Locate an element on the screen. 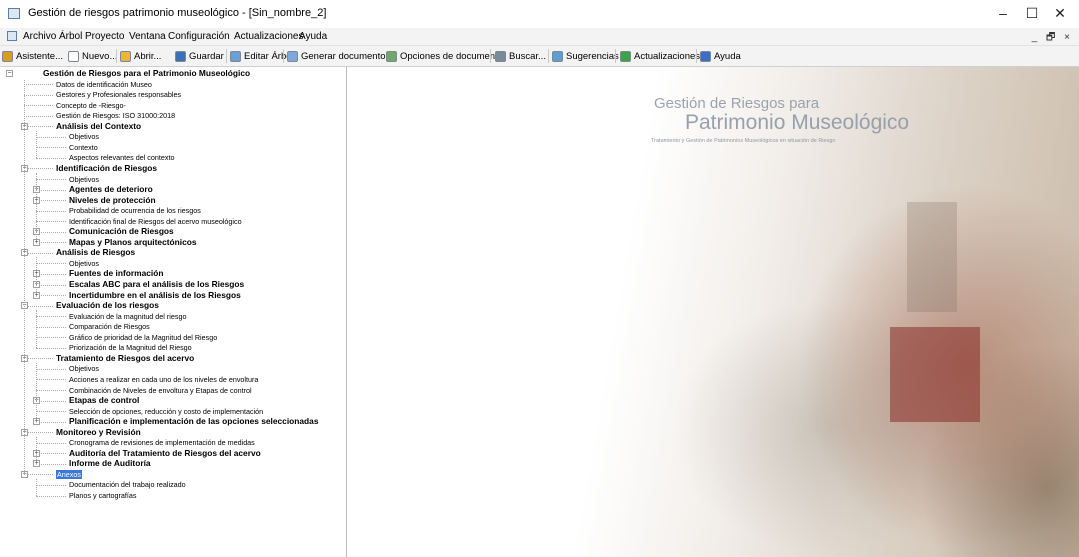  tree-node: Priorización de la Magnitud del Riesgo is located at coordinates (130, 347).